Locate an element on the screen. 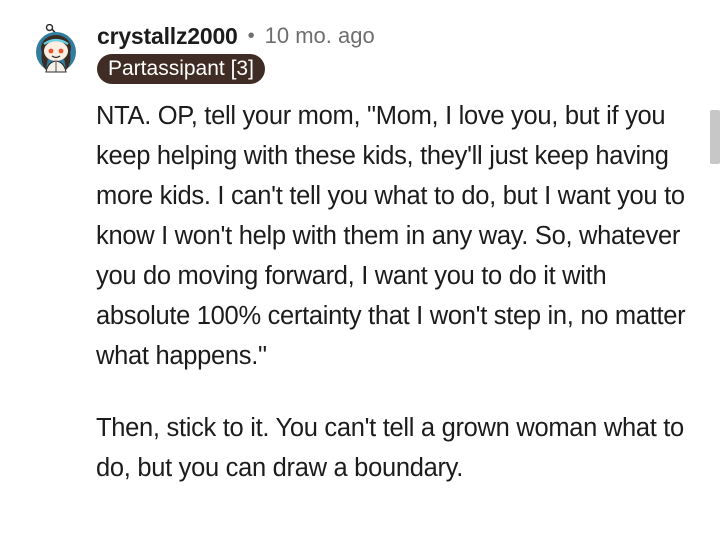 Image resolution: width=720 pixels, height=546 pixels. username-link: crystallz2000 is located at coordinates (167, 36).